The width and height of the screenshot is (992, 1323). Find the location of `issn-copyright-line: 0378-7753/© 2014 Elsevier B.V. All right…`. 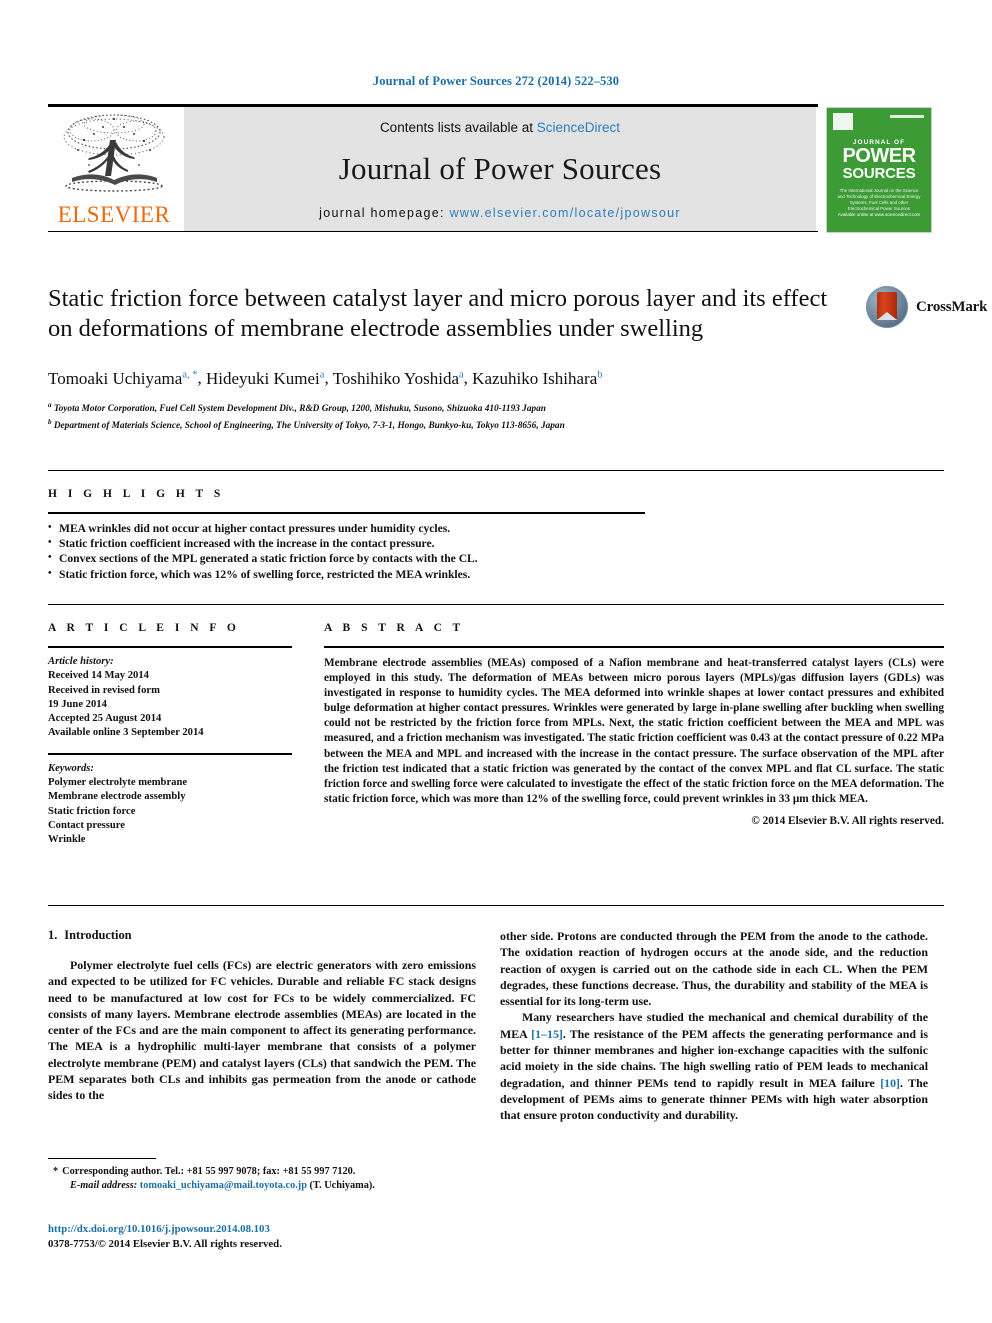

issn-copyright-line: 0378-7753/© 2014 Elsevier B.V. All right… is located at coordinates (165, 1243).